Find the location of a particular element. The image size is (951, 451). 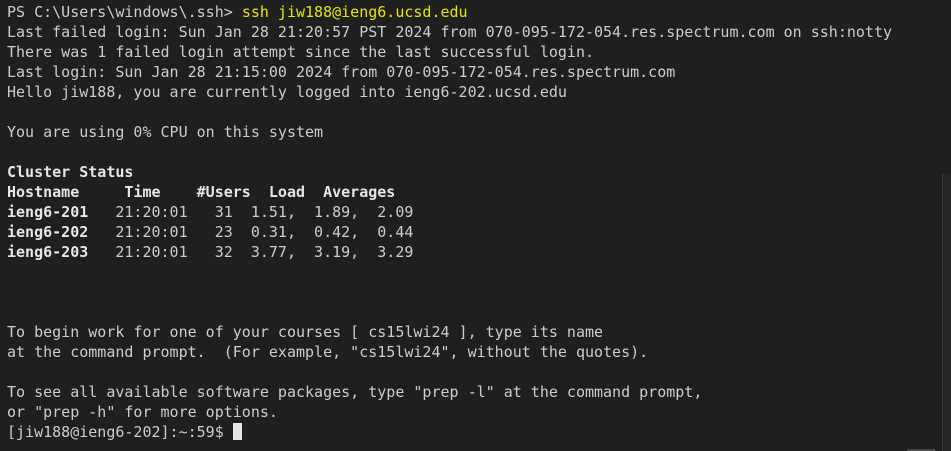

cluster-row: ieng6-202 21:20:01 23 0.31, 0.42, 0.44 is located at coordinates (479, 232).